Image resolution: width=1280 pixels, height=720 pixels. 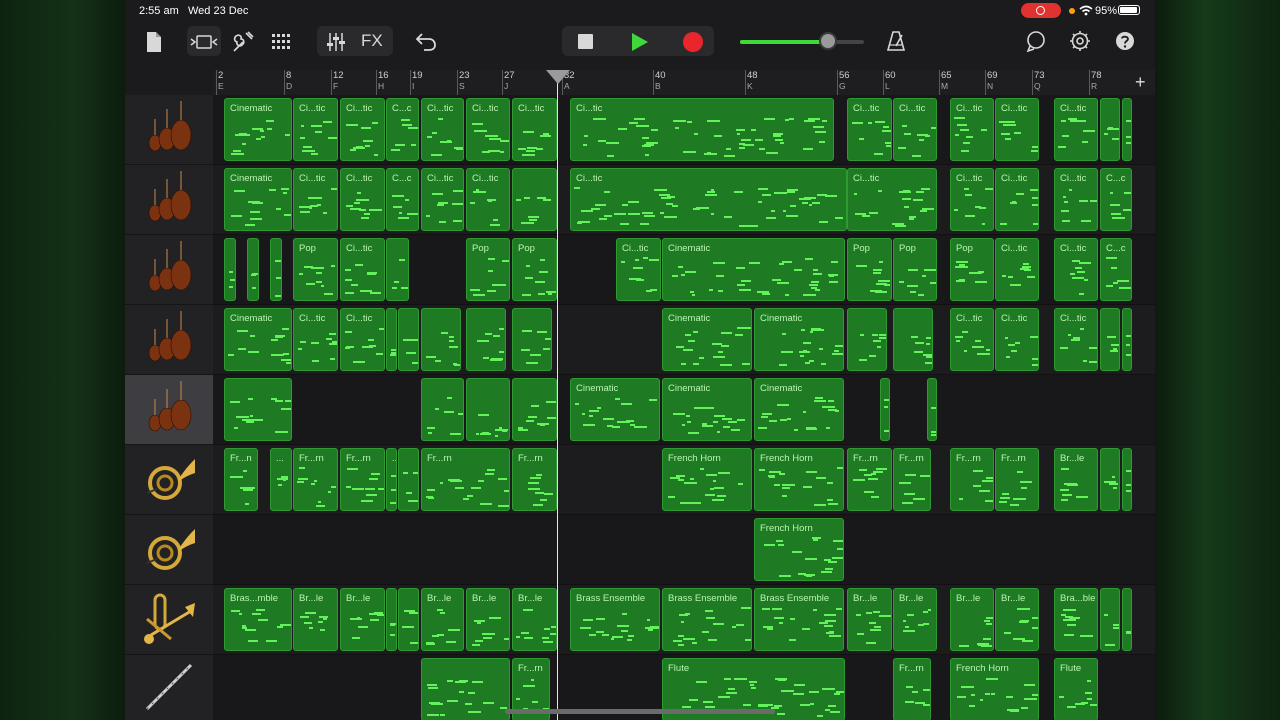 What do you see at coordinates (154, 42) in the screenshot?
I see `document-icon` at bounding box center [154, 42].